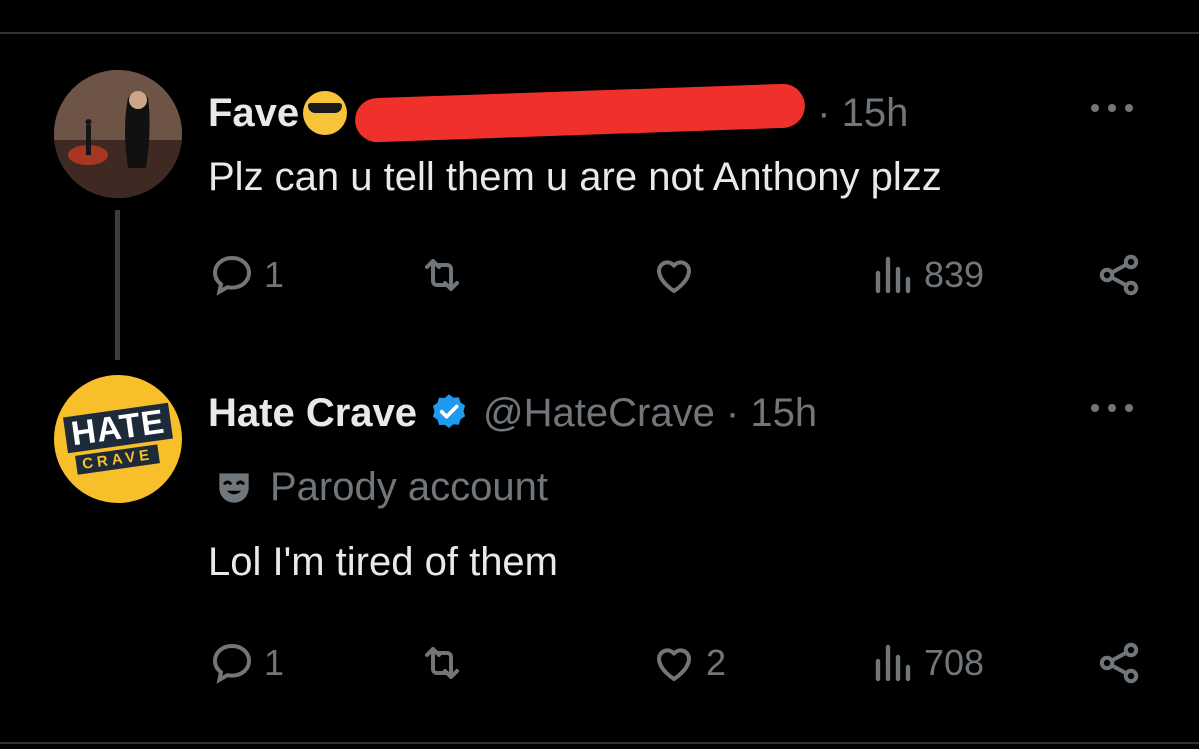  Describe the element at coordinates (954, 274) in the screenshot. I see `views-count: 839` at that location.